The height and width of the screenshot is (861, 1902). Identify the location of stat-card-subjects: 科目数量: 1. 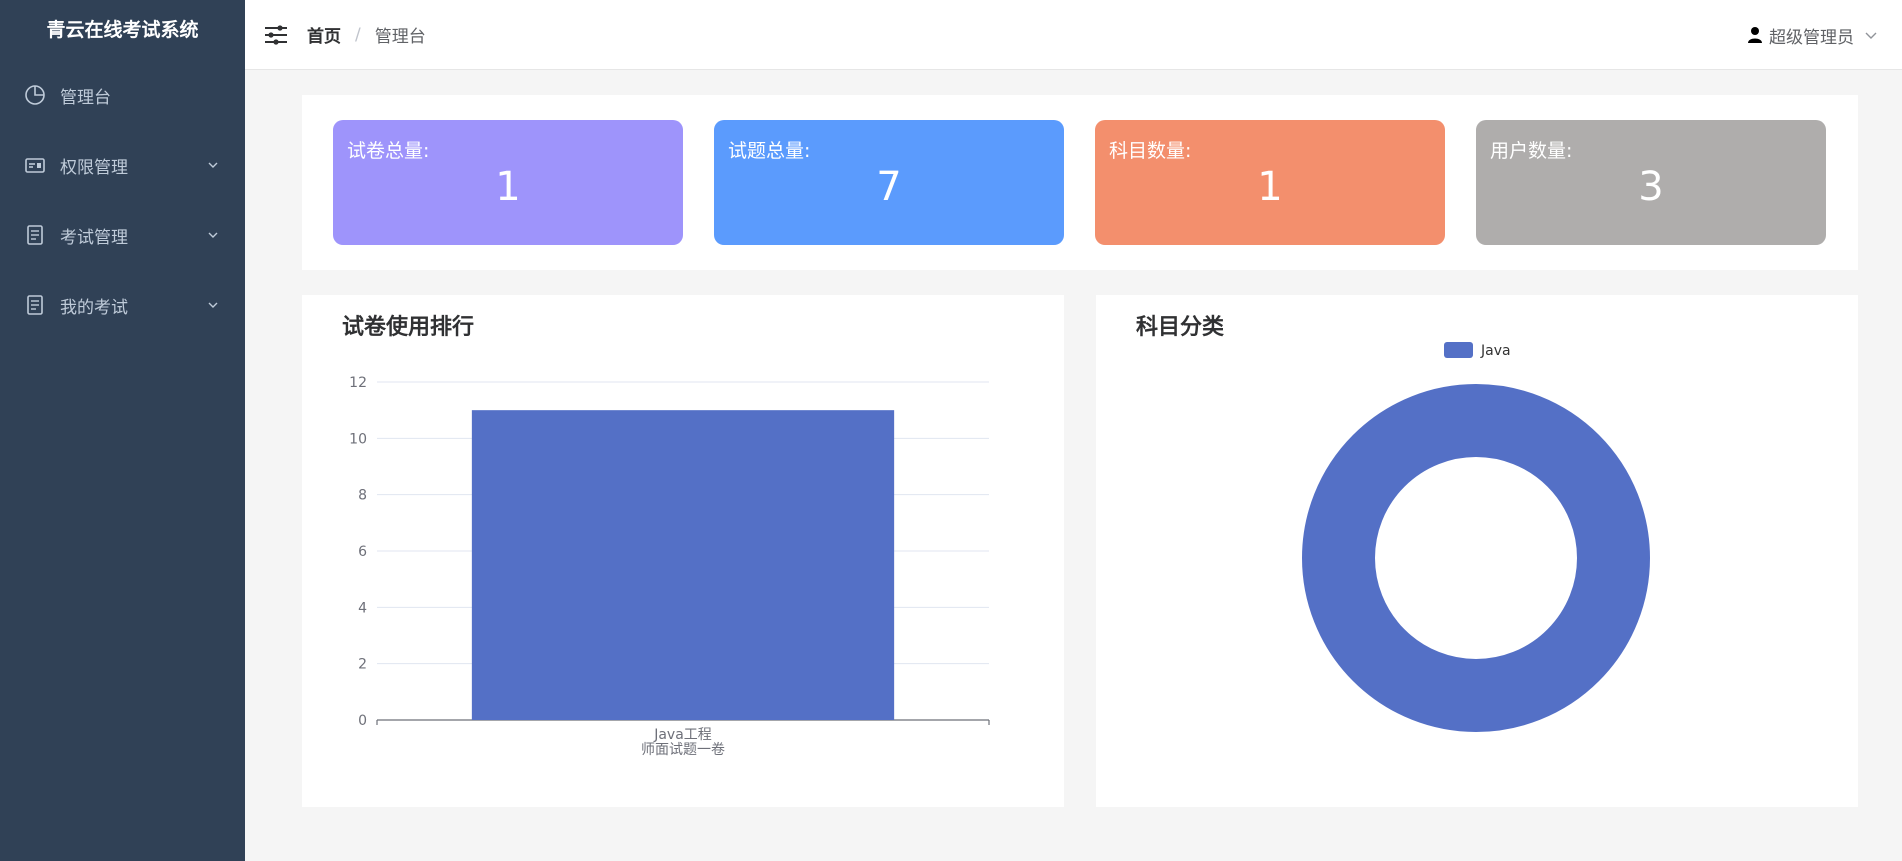
(1270, 182).